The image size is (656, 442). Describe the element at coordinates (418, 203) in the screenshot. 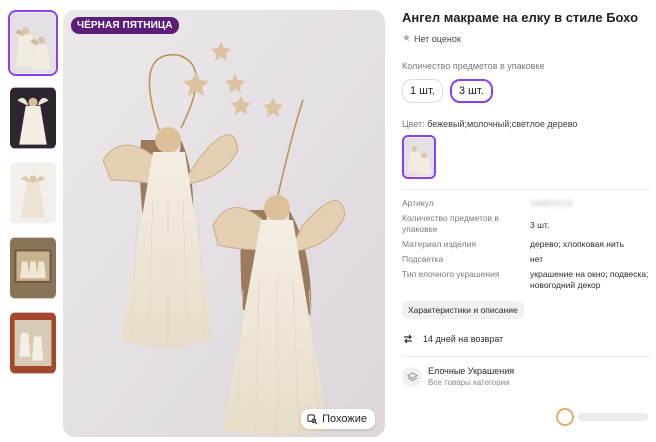

I see `spec-key: Артикул` at that location.